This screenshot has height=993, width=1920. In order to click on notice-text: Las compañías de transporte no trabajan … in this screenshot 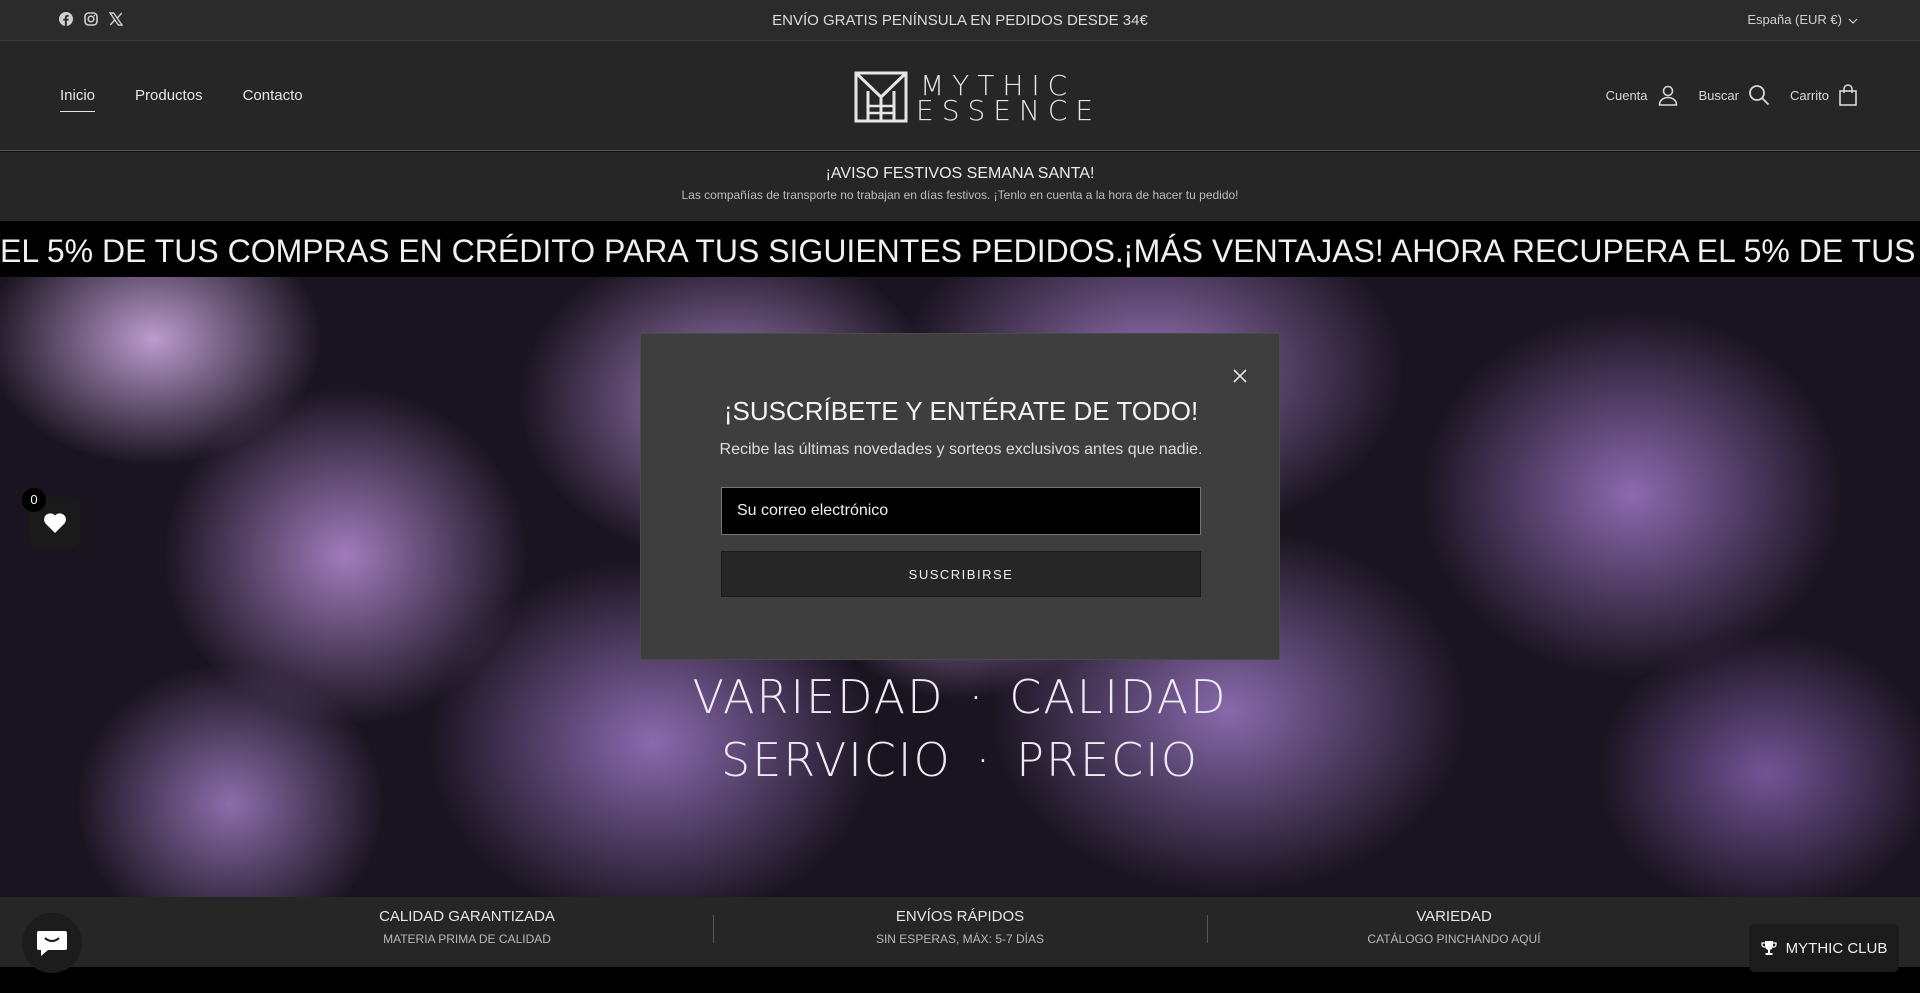, I will do `click(960, 195)`.